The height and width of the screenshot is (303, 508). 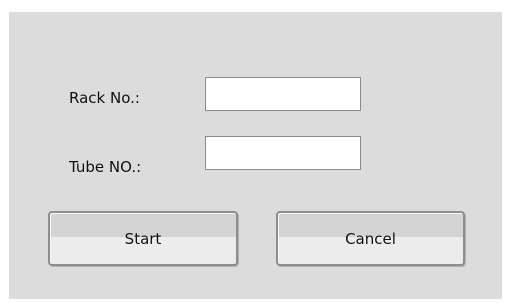 I want to click on cancel-button: Cancel, so click(x=370, y=238).